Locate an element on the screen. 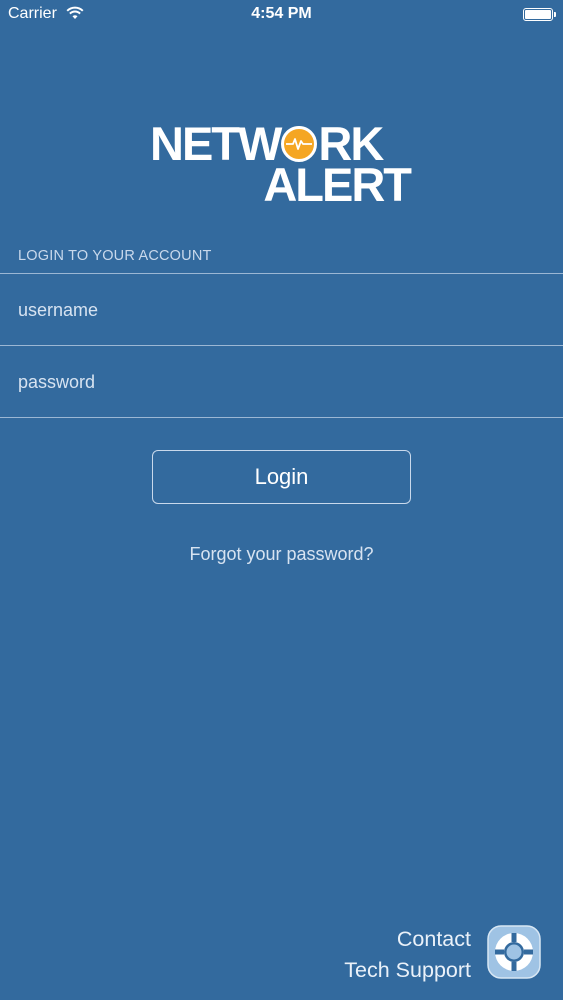 Image resolution: width=563 pixels, height=1000 pixels. divider-bottom is located at coordinates (281, 417).